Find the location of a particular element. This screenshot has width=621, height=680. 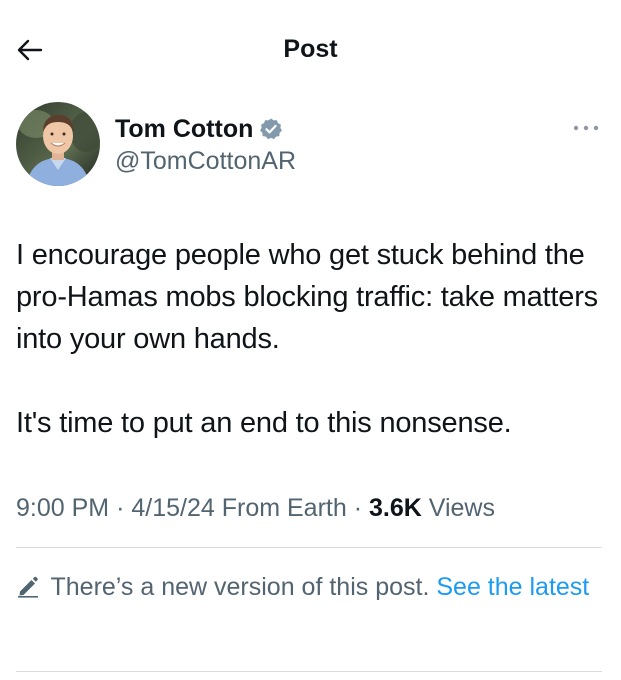

display-name: Tom Cotton is located at coordinates (184, 129).